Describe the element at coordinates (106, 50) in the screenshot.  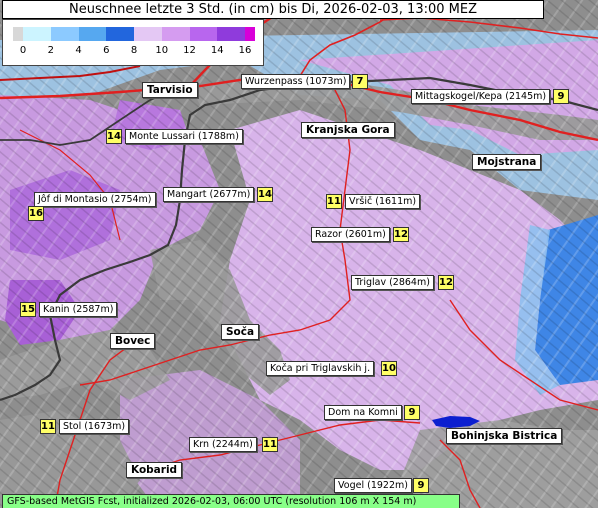
I see `legend-tick-label: 6` at that location.